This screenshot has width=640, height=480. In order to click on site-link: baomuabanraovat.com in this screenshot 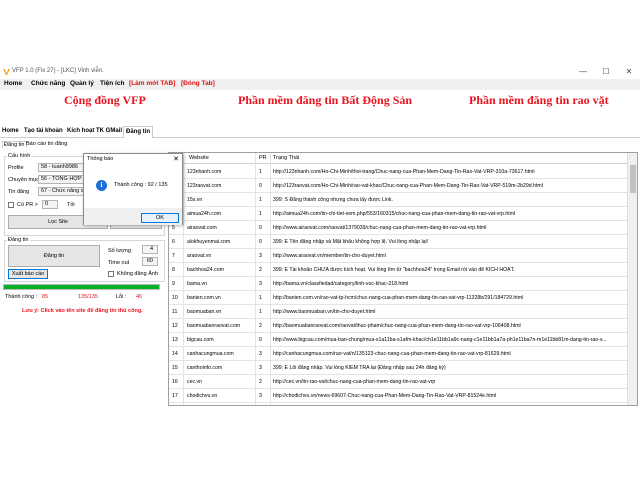, I will do `click(220, 326)`.